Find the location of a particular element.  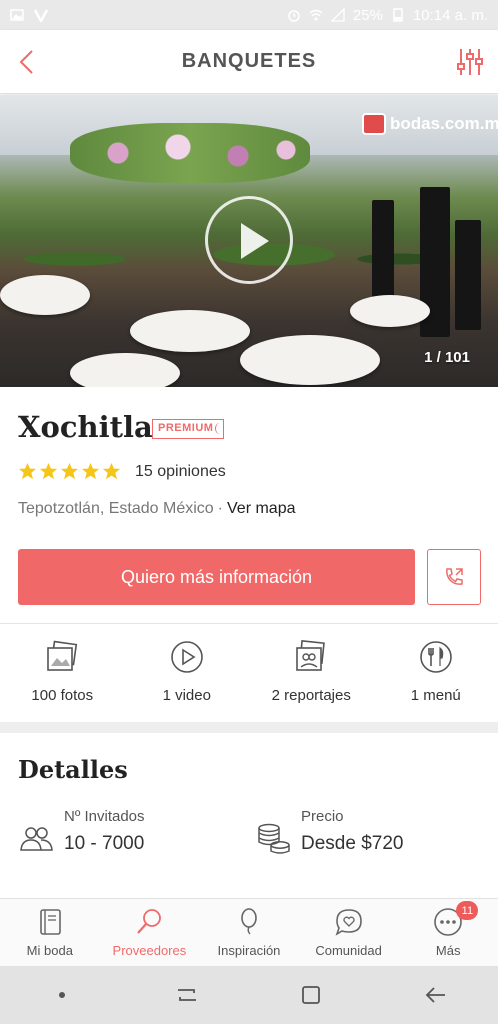

nav-my-wedding: Mi boda is located at coordinates (50, 932).